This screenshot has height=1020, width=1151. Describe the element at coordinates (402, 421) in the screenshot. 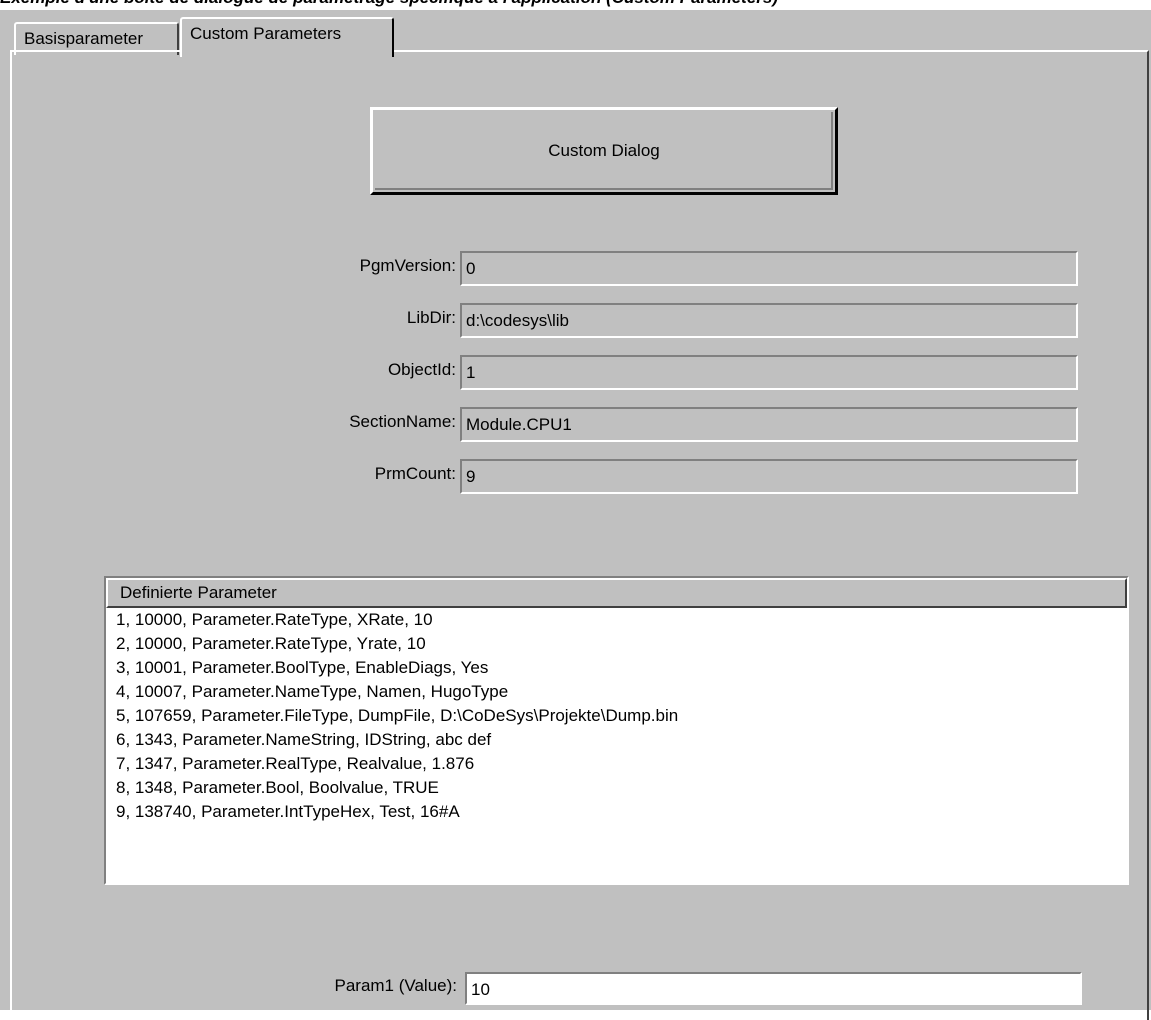

I see `sectionname-label: SectionName:` at that location.